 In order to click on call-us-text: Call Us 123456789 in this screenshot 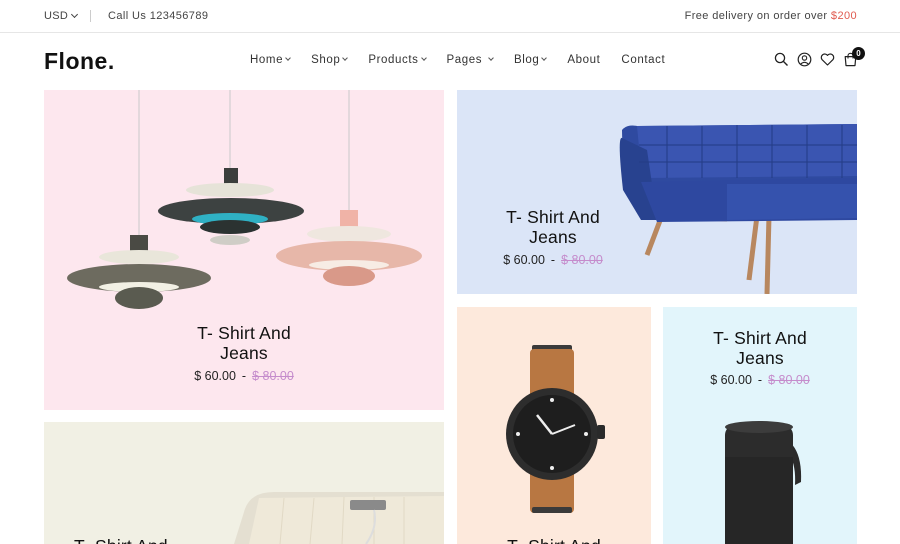, I will do `click(158, 16)`.